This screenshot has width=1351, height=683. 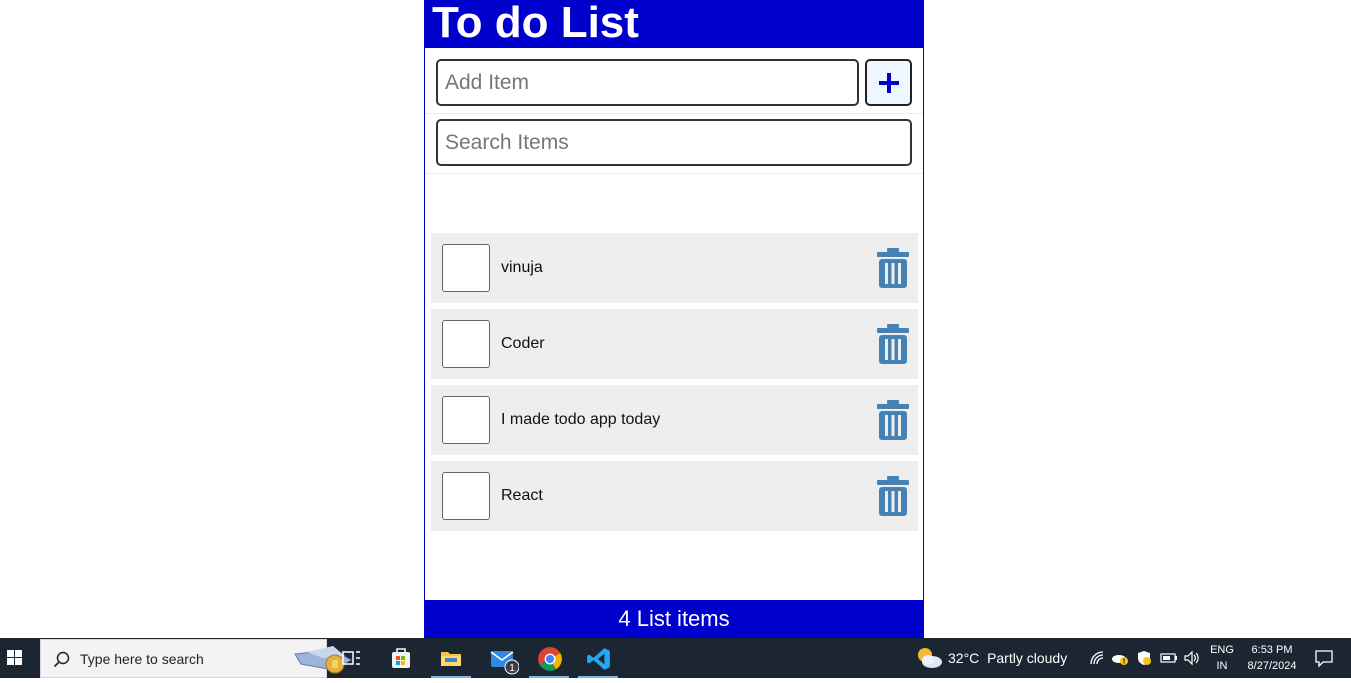 I want to click on input-language: ENG IN, so click(x=1222, y=658).